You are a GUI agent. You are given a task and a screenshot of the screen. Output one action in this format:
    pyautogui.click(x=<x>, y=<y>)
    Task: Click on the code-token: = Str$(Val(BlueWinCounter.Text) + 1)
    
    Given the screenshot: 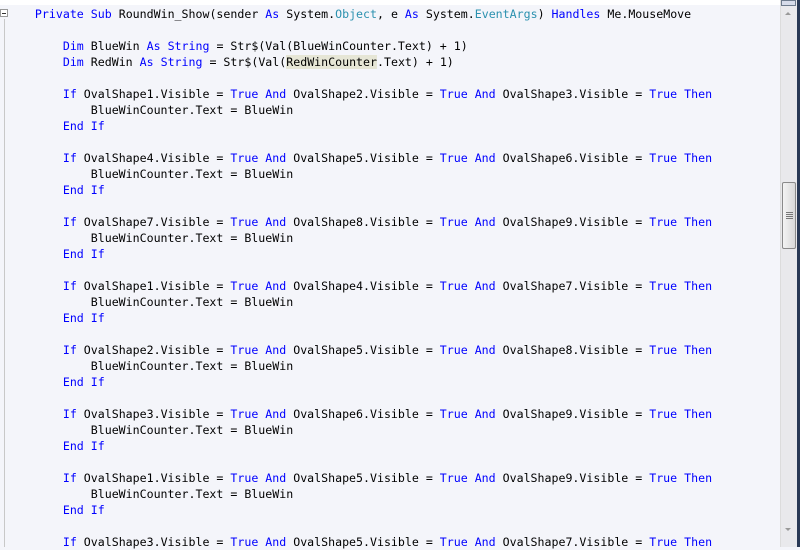 What is the action you would take?
    pyautogui.click(x=338, y=46)
    